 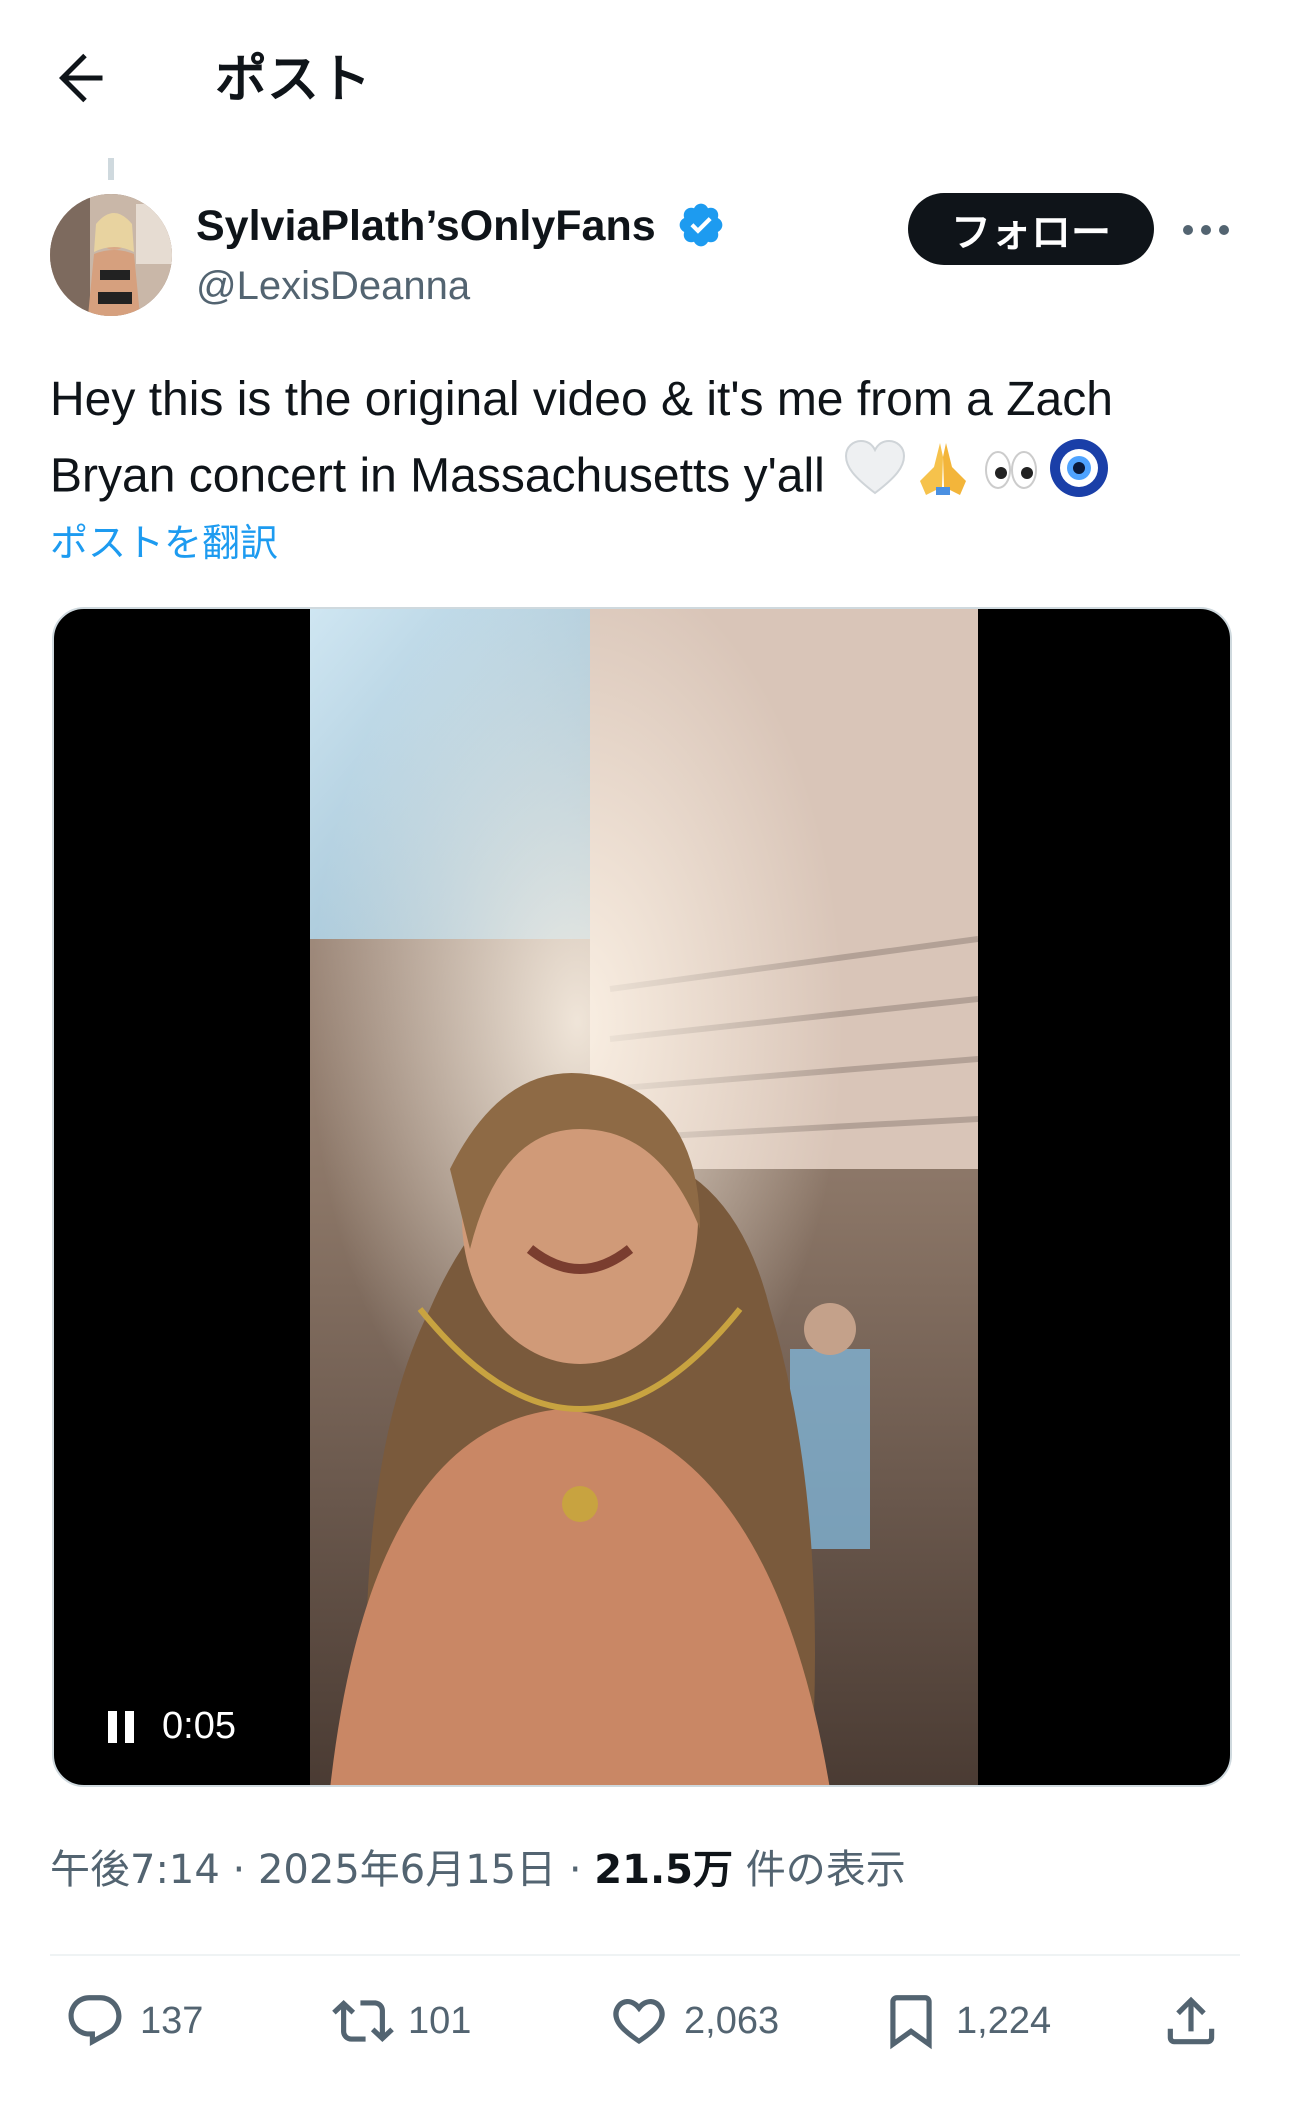 What do you see at coordinates (1004, 2020) in the screenshot?
I see `bookmark-count: 1,224` at bounding box center [1004, 2020].